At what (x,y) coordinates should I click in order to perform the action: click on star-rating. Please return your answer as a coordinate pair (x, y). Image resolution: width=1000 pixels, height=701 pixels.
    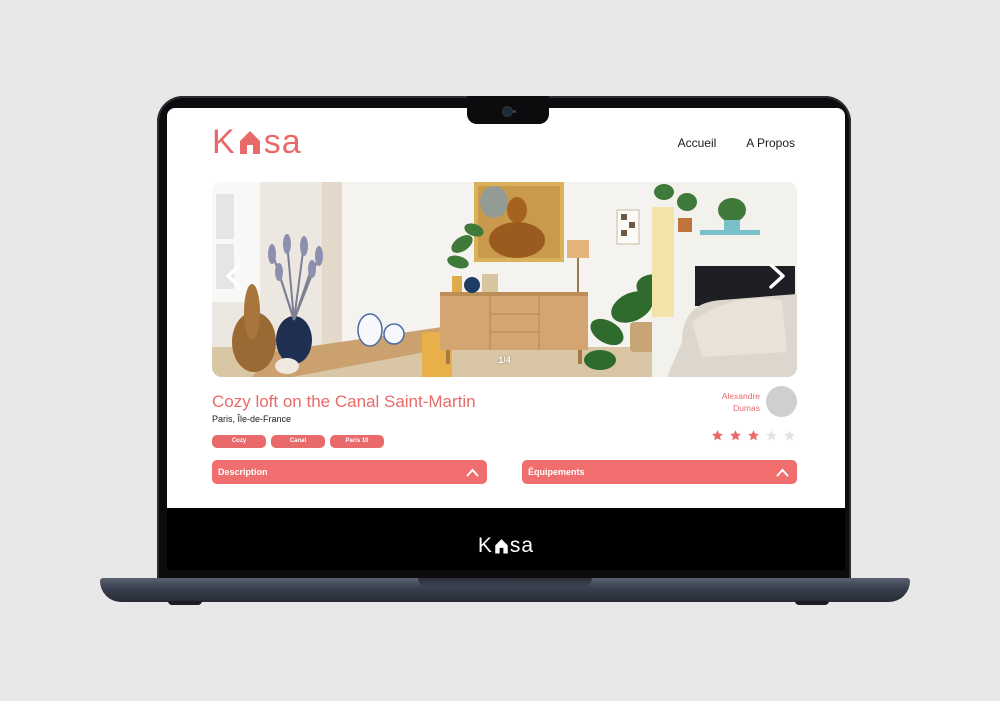
    Looking at the image, I should click on (753, 435).